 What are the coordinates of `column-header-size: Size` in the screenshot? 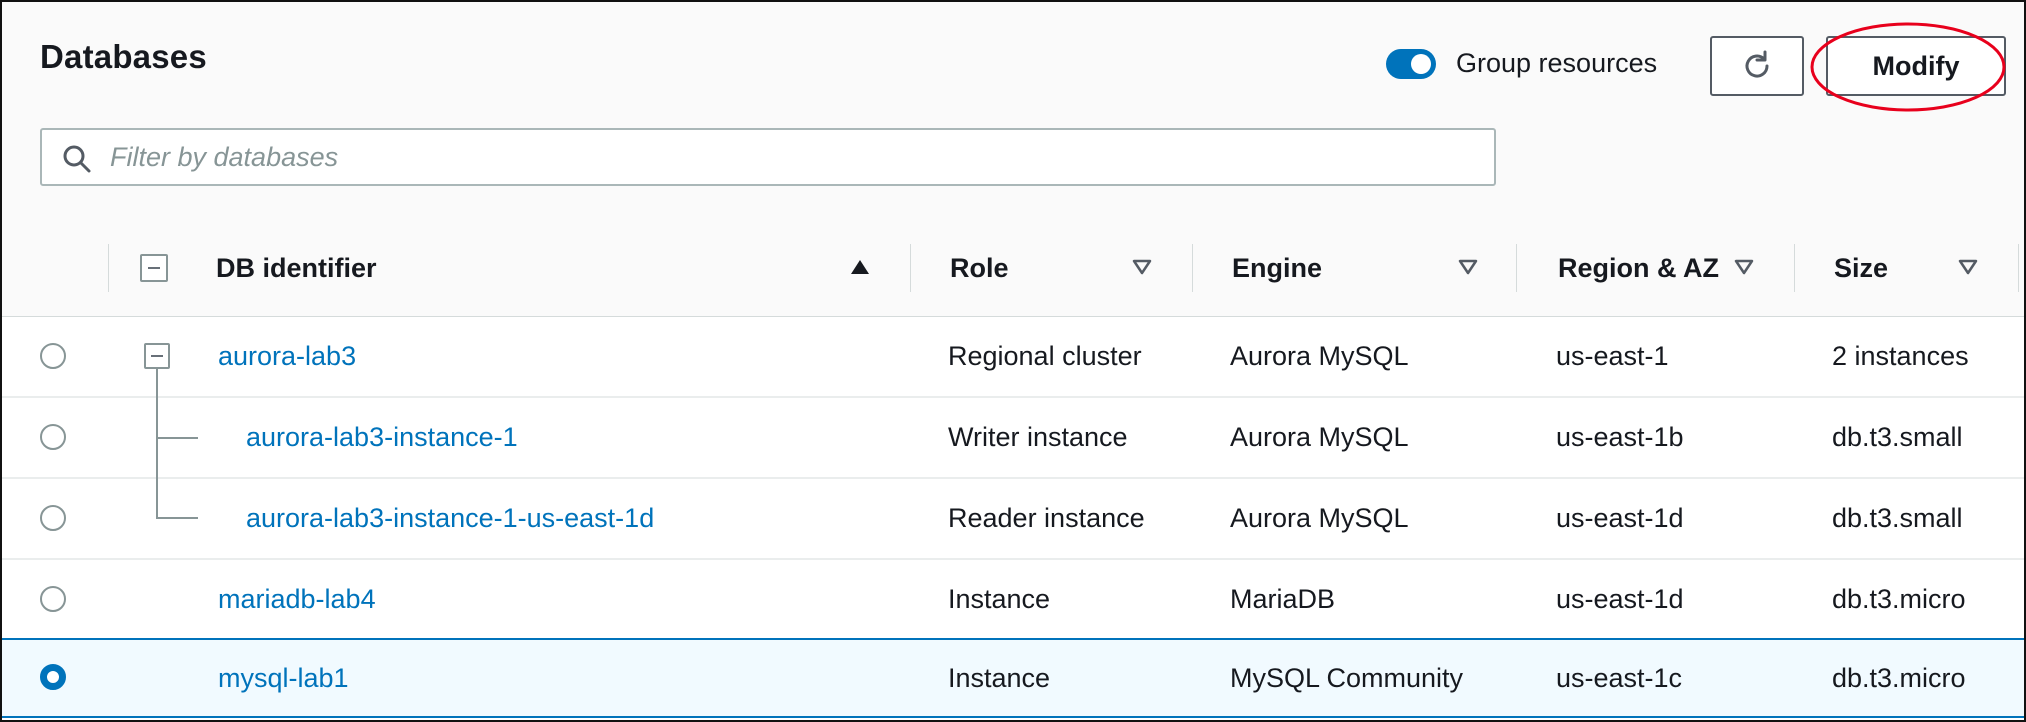 It's located at (1861, 268).